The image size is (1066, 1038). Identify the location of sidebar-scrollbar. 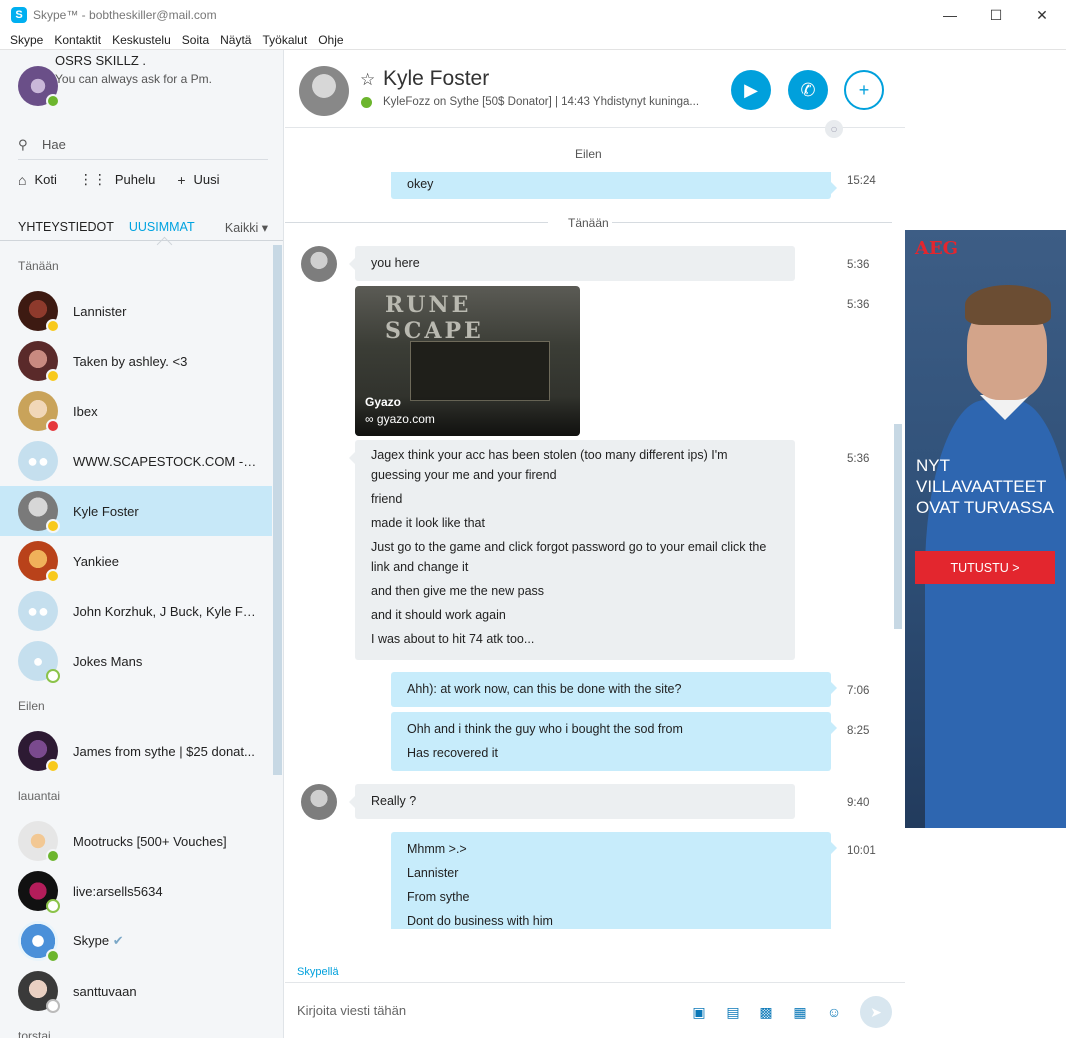
(277, 510).